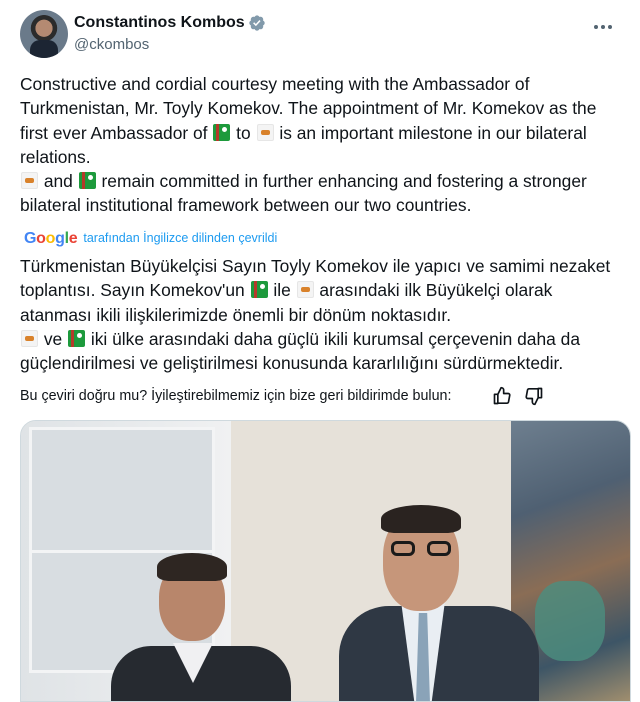 This screenshot has width=640, height=702. What do you see at coordinates (604, 24) in the screenshot?
I see `more-options-icon` at bounding box center [604, 24].